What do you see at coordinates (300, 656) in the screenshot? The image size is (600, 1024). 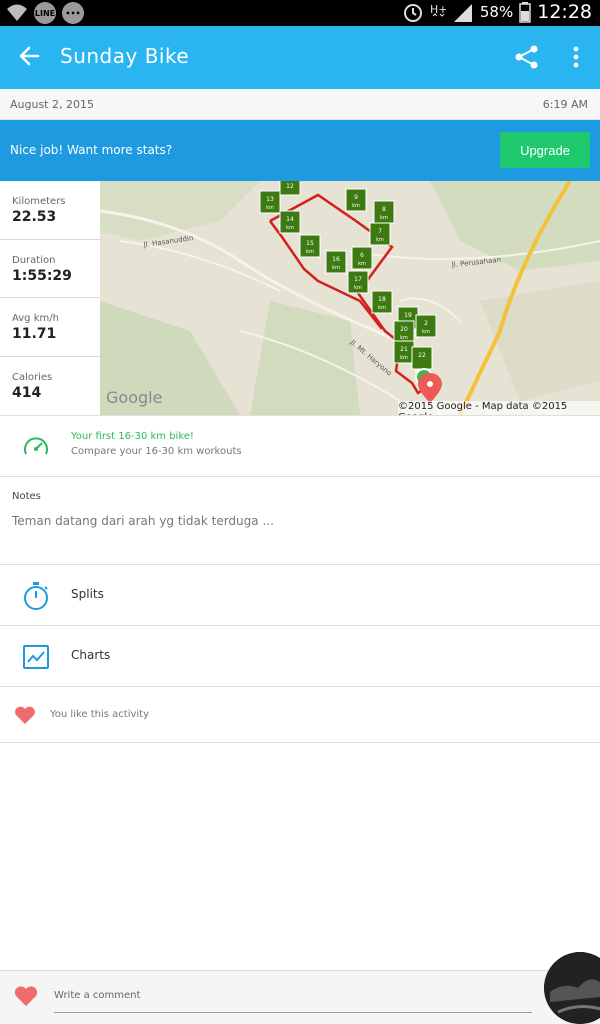 I see `charts-row: Charts` at bounding box center [300, 656].